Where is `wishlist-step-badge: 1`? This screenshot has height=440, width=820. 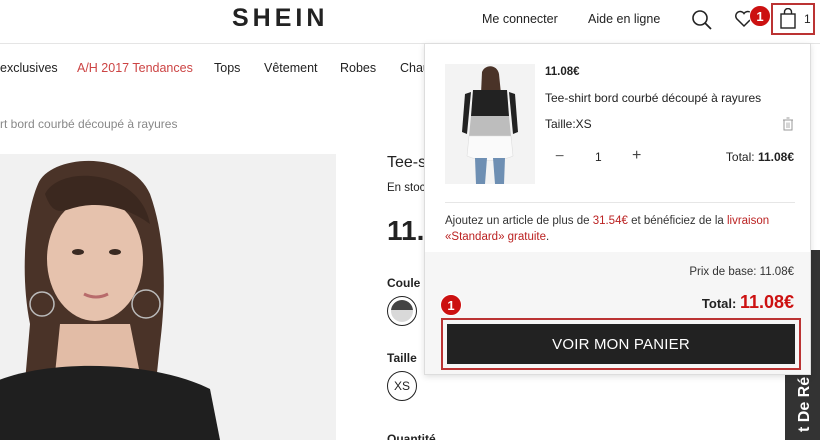 wishlist-step-badge: 1 is located at coordinates (760, 16).